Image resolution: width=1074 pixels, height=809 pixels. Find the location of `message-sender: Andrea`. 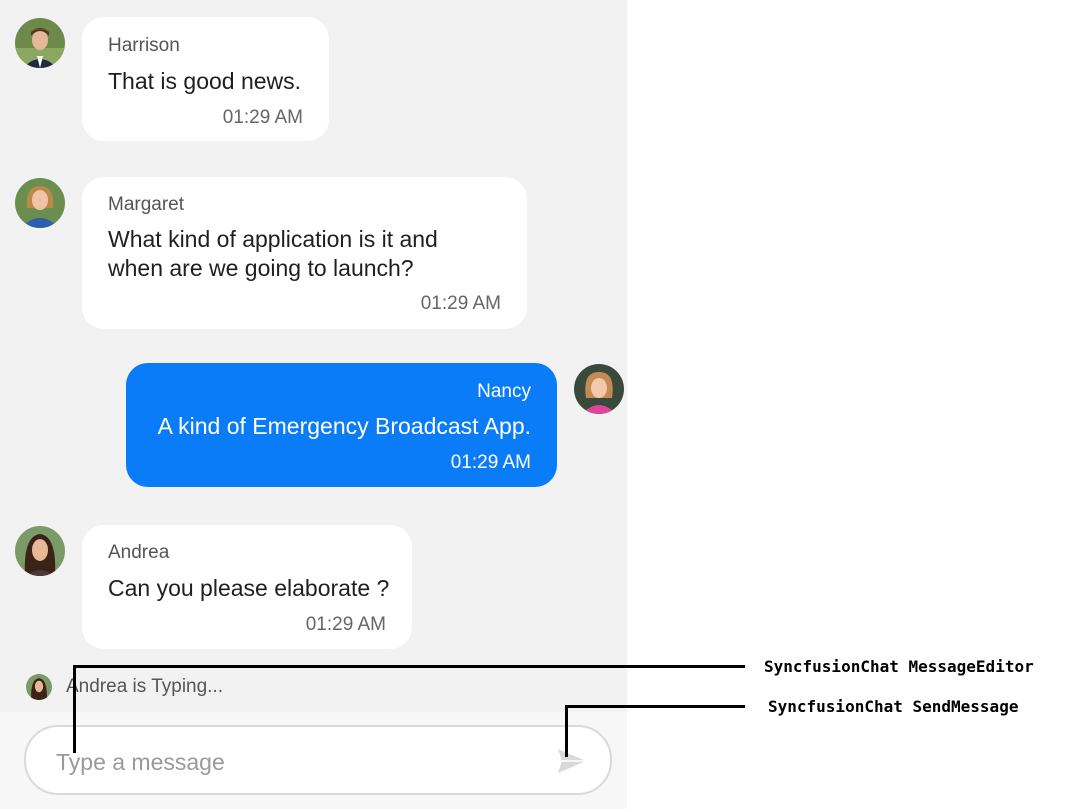

message-sender: Andrea is located at coordinates (139, 552).